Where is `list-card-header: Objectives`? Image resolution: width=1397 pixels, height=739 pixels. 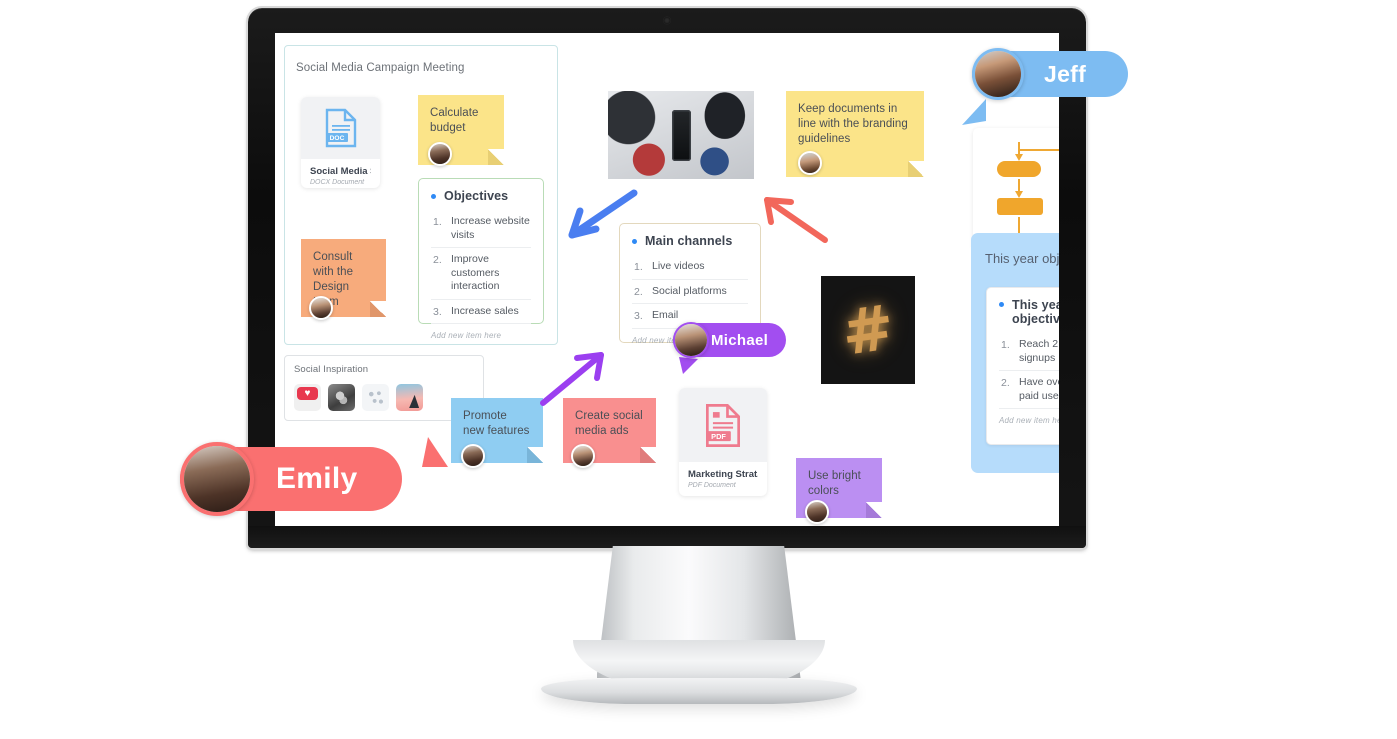
list-card-header: Objectives is located at coordinates (481, 196).